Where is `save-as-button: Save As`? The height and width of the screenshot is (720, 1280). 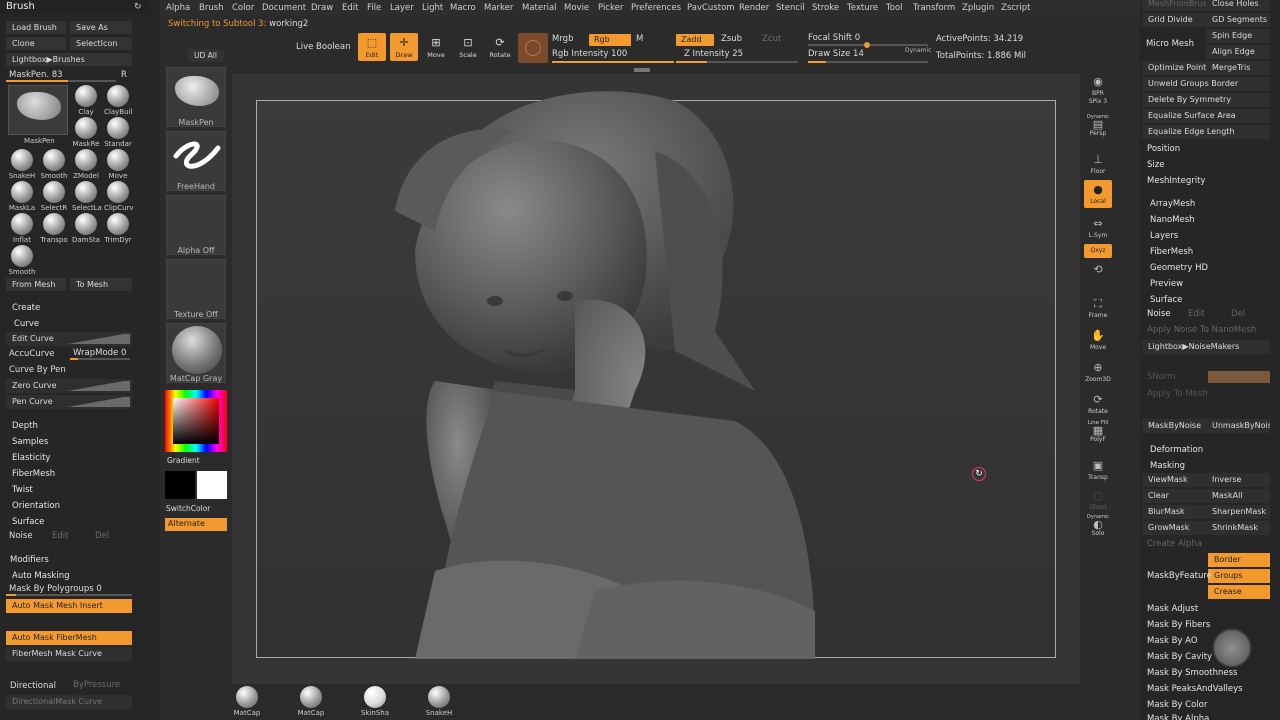 save-as-button: Save As is located at coordinates (101, 27).